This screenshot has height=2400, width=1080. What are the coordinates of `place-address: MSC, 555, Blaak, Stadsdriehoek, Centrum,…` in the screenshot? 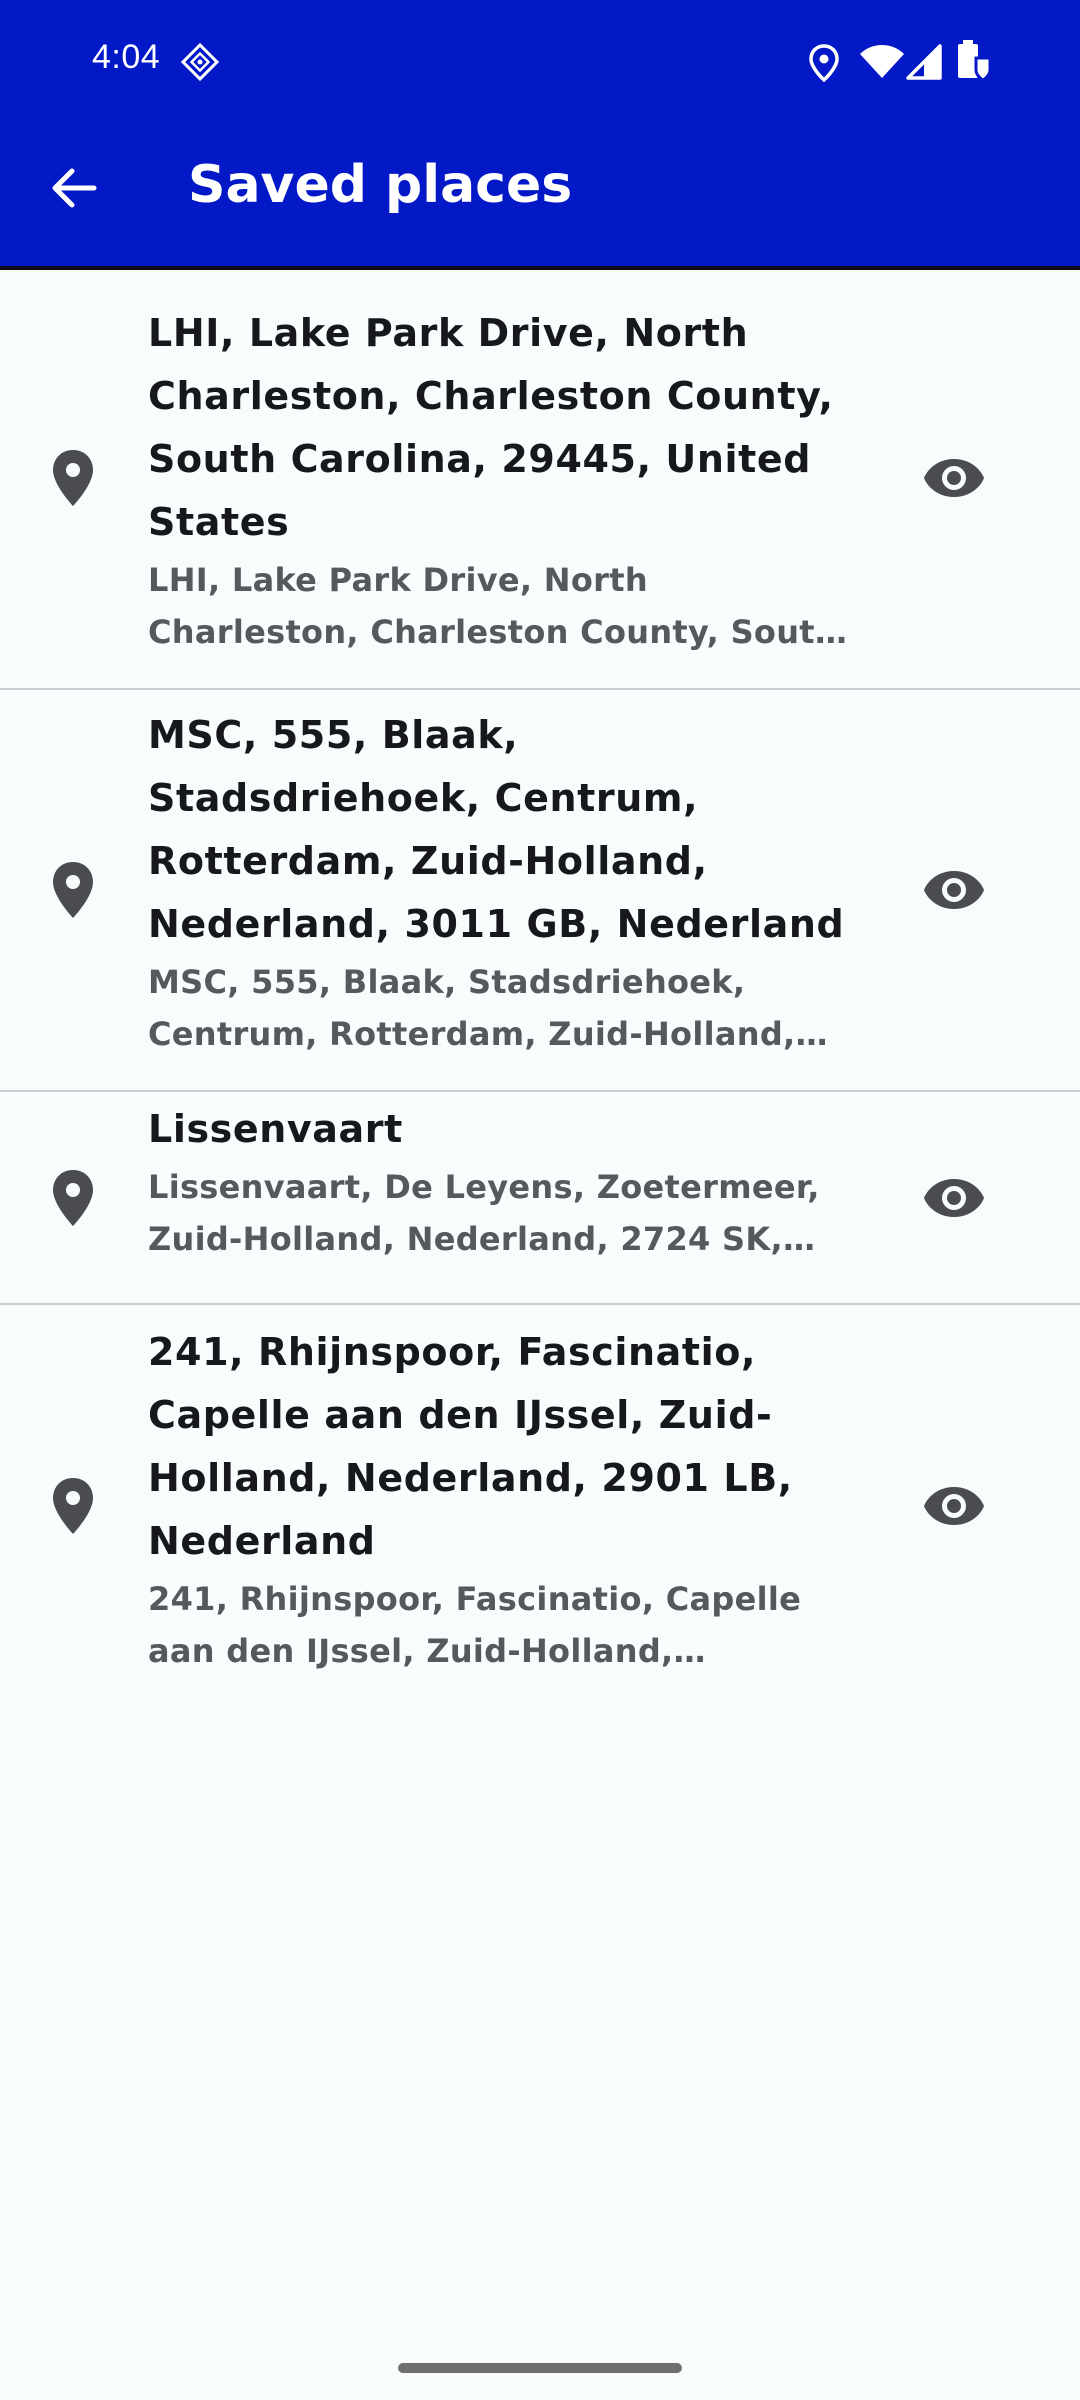 It's located at (472, 1008).